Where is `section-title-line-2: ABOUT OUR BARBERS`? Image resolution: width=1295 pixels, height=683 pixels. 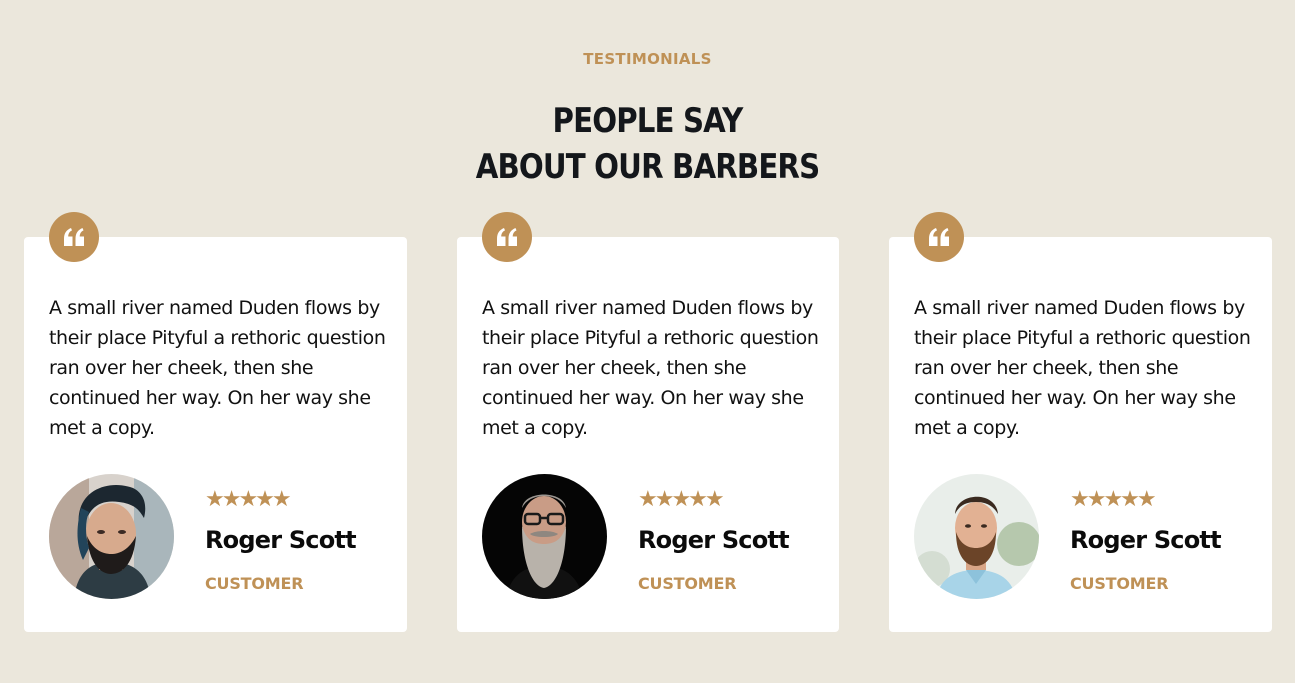 section-title-line-2: ABOUT OUR BARBERS is located at coordinates (647, 167).